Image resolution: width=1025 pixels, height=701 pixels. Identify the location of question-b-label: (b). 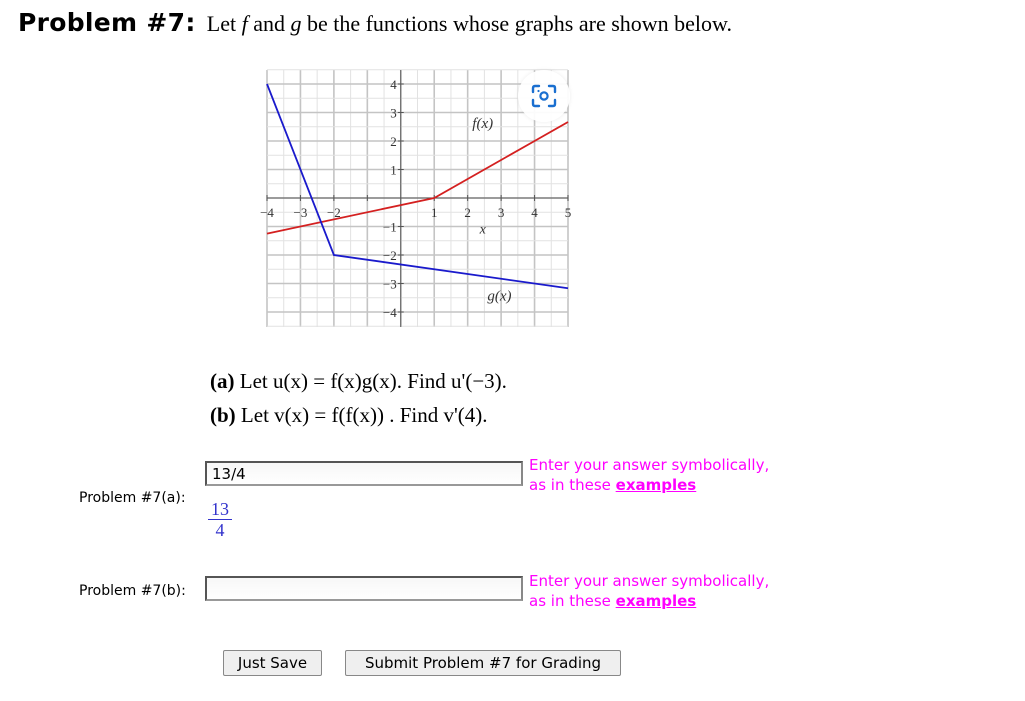
(223, 415).